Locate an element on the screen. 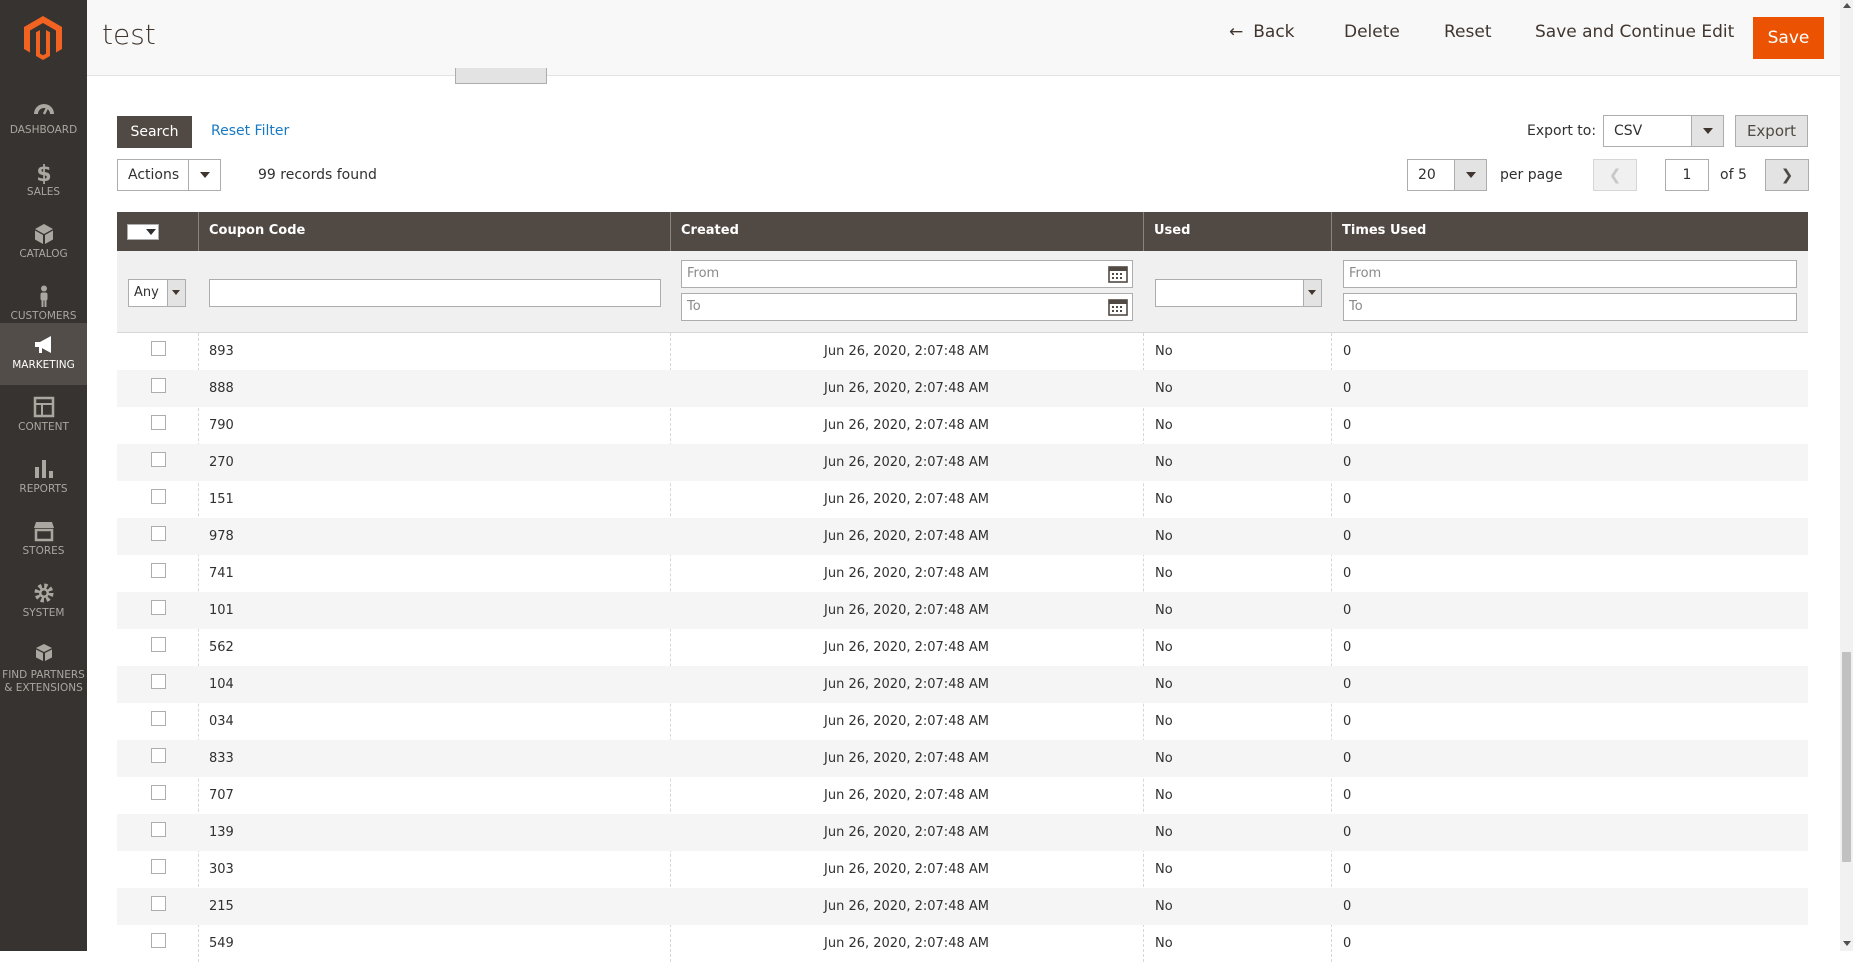 The width and height of the screenshot is (1853, 962). export-button: Export is located at coordinates (1771, 131).